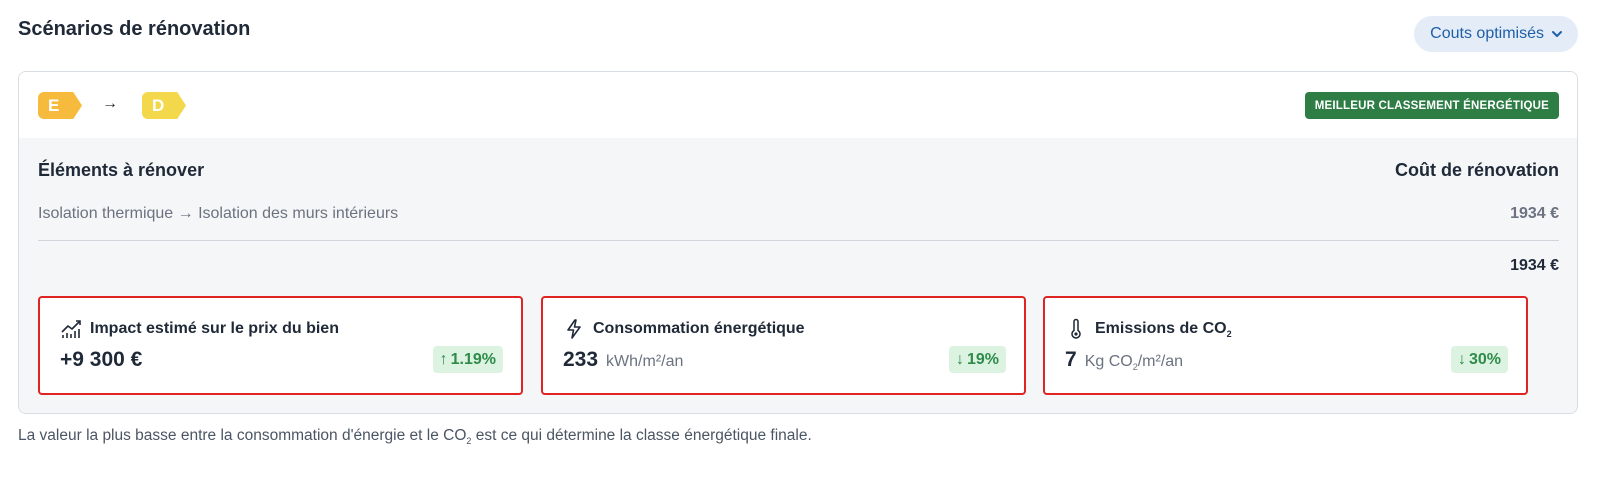 The image size is (1600, 477). I want to click on renovation-item-cost: 1934 €, so click(1534, 213).